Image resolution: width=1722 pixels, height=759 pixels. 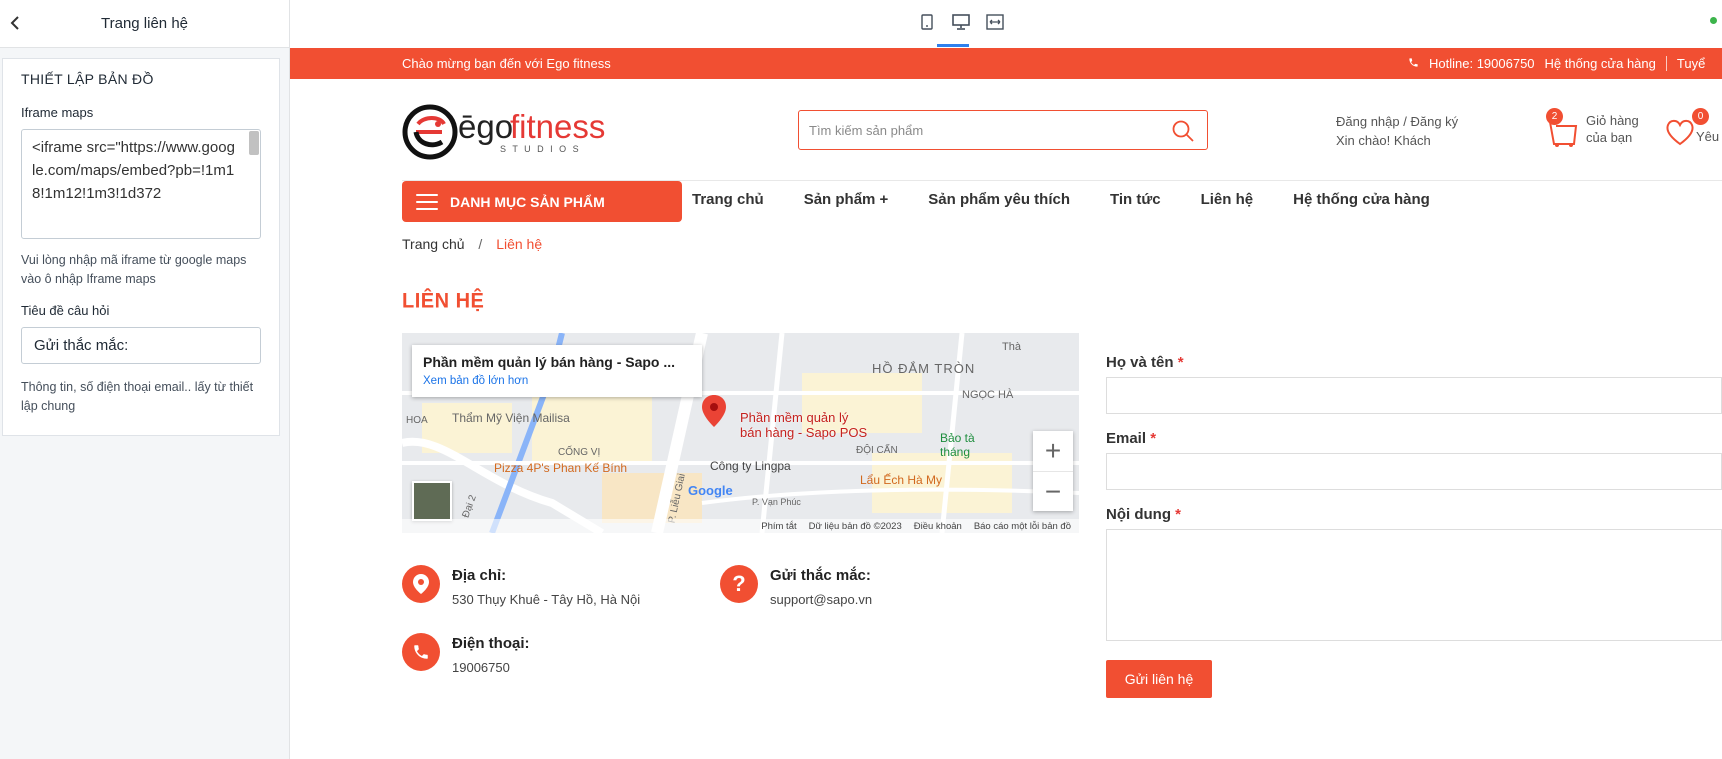 I want to click on map-footer-terms: Điều khoản, so click(x=938, y=526).